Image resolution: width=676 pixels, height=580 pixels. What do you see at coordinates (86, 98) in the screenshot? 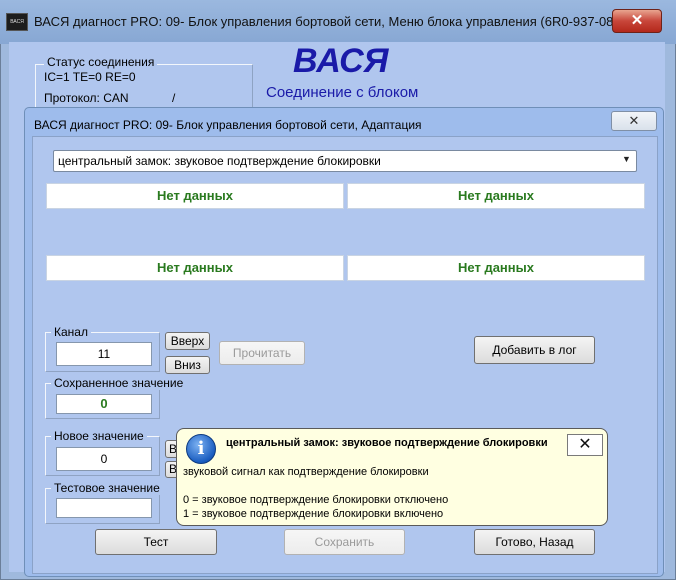
I see `protocol-label: Протокол: CAN` at bounding box center [86, 98].